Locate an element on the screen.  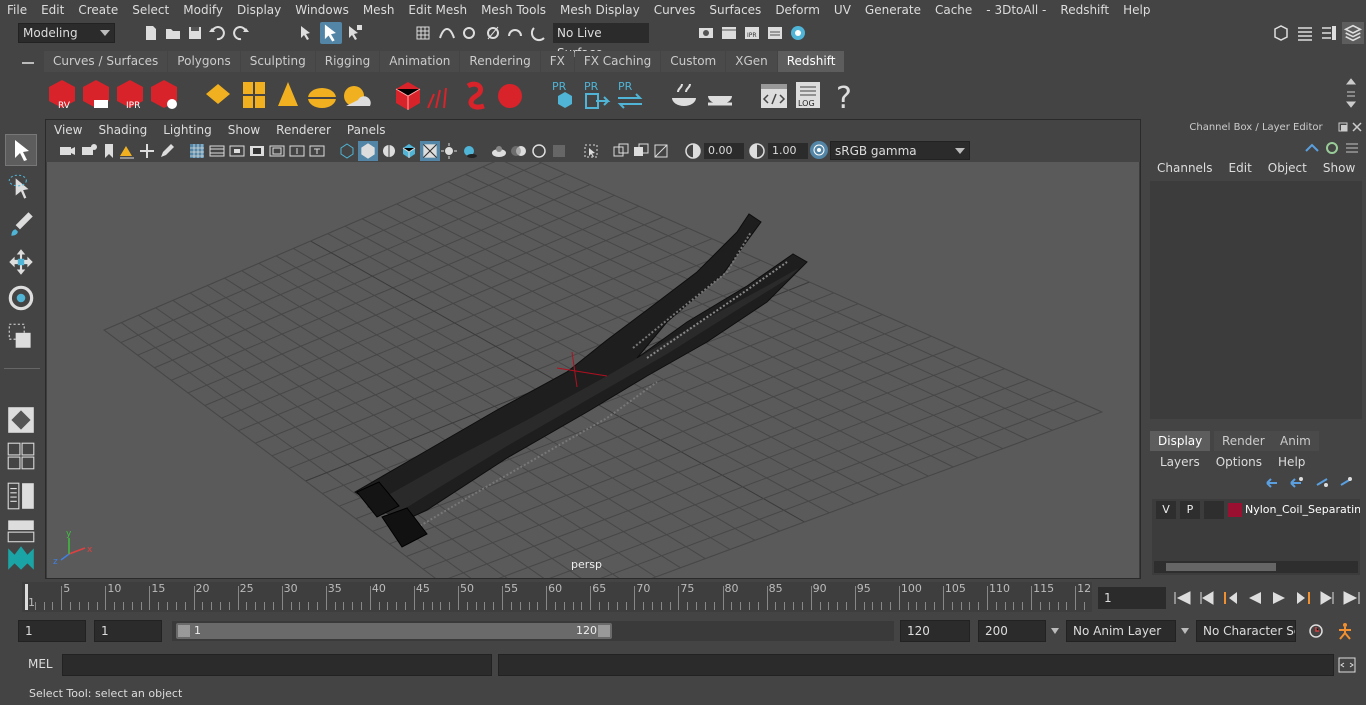
grid-toggle-icon is located at coordinates (197, 151).